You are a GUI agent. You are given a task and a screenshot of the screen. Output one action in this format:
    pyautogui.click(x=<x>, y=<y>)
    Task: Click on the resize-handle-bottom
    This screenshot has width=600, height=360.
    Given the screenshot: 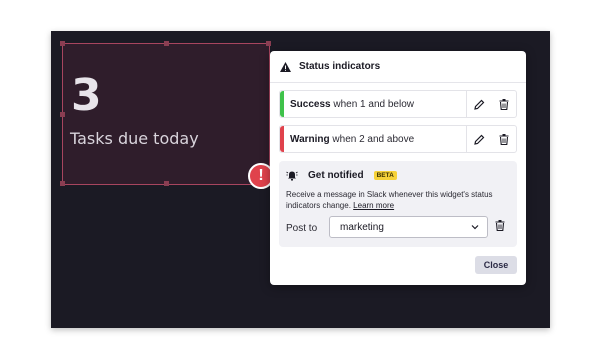 What is the action you would take?
    pyautogui.click(x=166, y=183)
    